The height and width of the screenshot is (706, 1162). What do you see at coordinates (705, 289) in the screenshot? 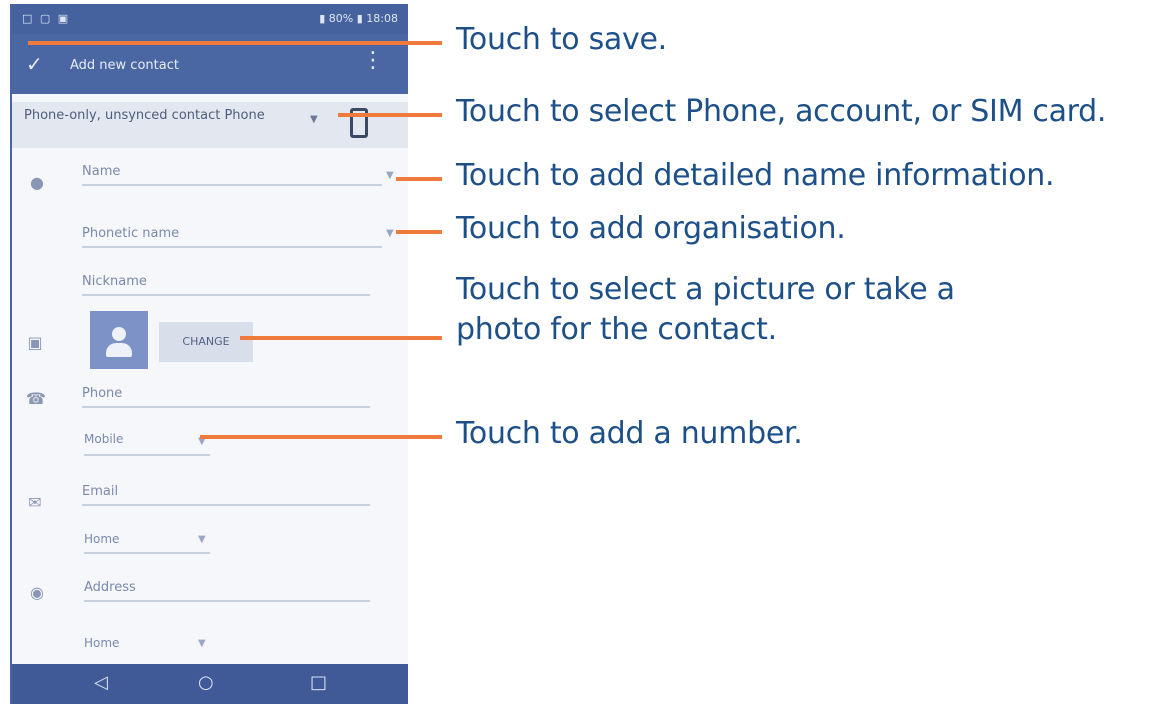
I see `picture-callout-line1: Touch to select a picture or take a` at bounding box center [705, 289].